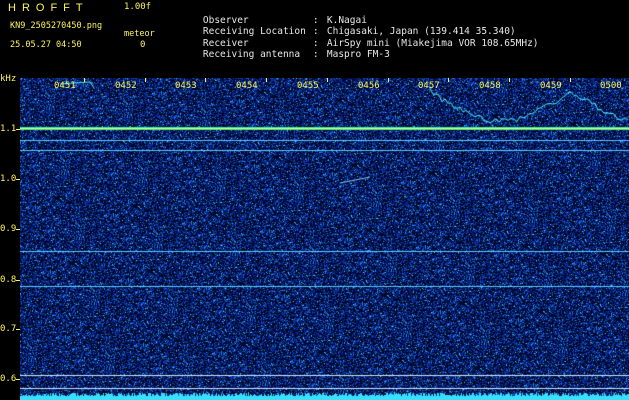 This screenshot has height=400, width=629. What do you see at coordinates (65, 86) in the screenshot?
I see `time-tick-label: 0451` at bounding box center [65, 86].